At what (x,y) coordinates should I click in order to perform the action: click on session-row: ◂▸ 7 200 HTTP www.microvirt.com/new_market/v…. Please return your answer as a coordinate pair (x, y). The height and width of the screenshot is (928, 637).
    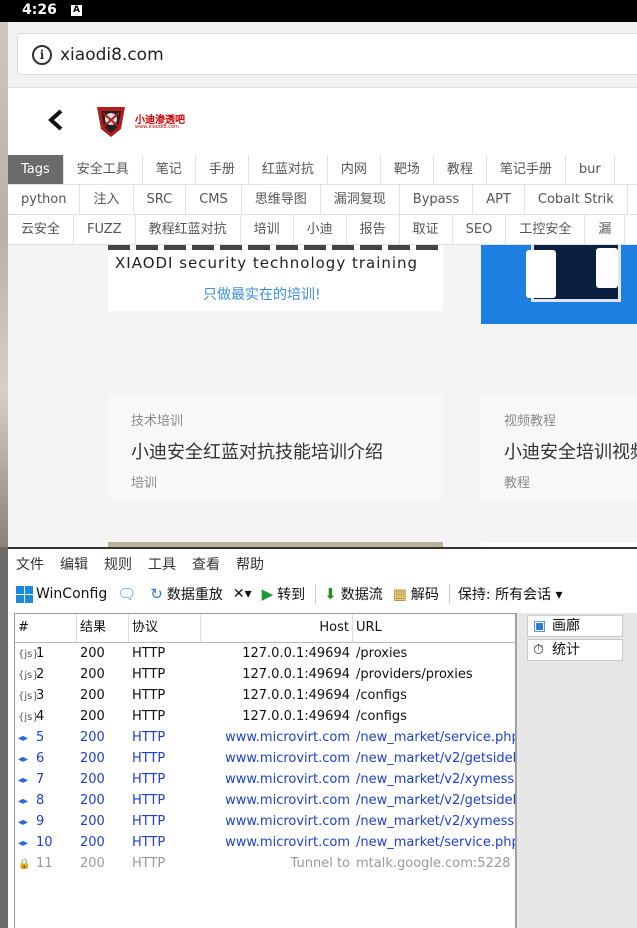
    Looking at the image, I should click on (265, 779).